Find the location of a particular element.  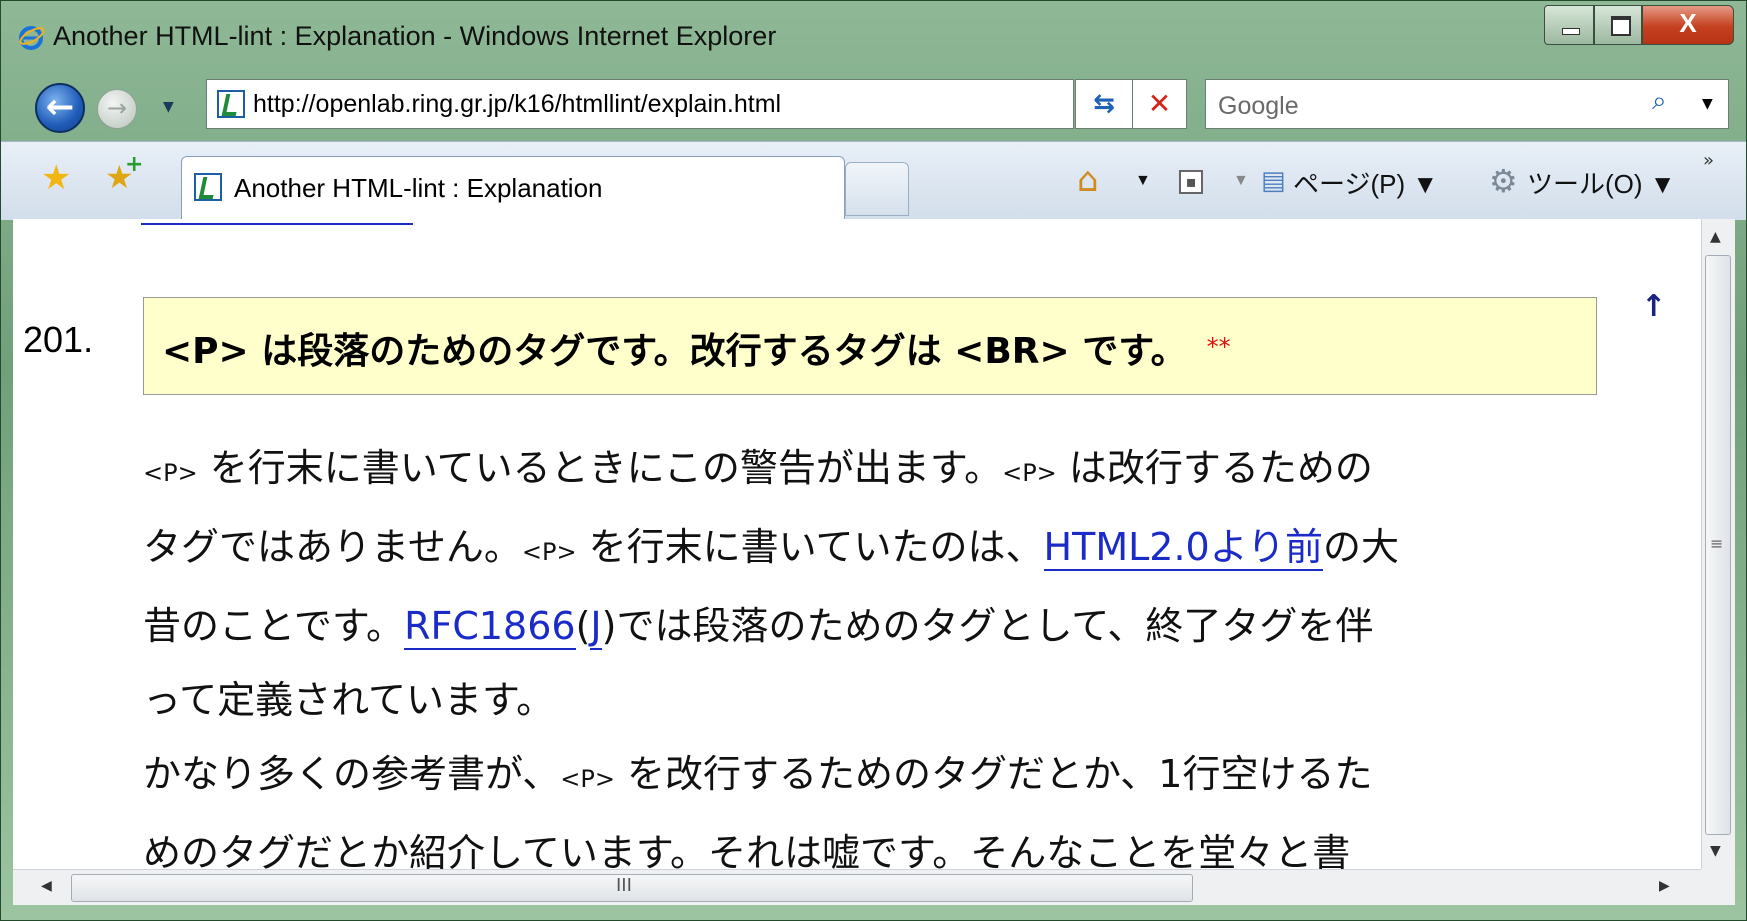

close-button: X is located at coordinates (1688, 25).